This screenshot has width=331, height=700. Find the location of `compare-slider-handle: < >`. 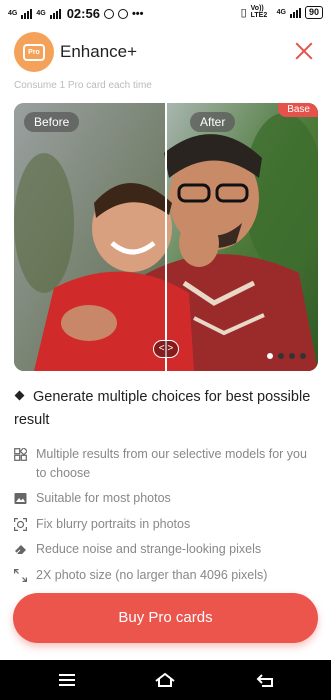

compare-slider-handle: < > is located at coordinates (166, 349).